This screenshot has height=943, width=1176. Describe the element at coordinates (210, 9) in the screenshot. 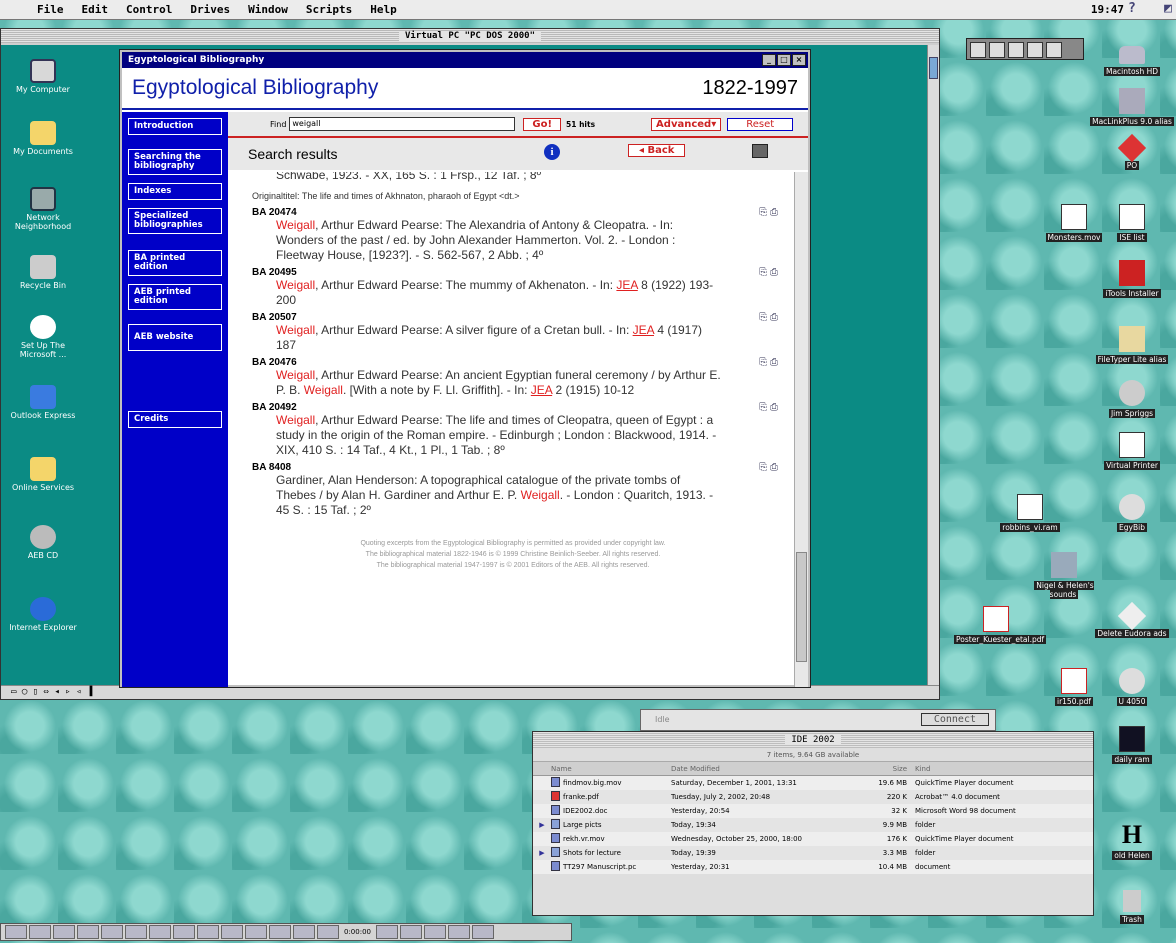

I see `menu-drives: Drives` at that location.